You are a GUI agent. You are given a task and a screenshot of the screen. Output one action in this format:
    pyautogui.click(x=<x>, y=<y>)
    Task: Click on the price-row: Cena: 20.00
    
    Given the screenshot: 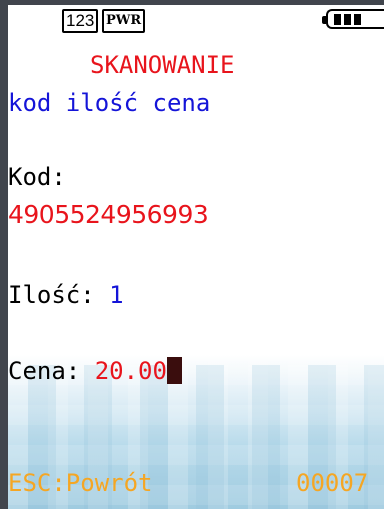 What is the action you would take?
    pyautogui.click(x=95, y=371)
    